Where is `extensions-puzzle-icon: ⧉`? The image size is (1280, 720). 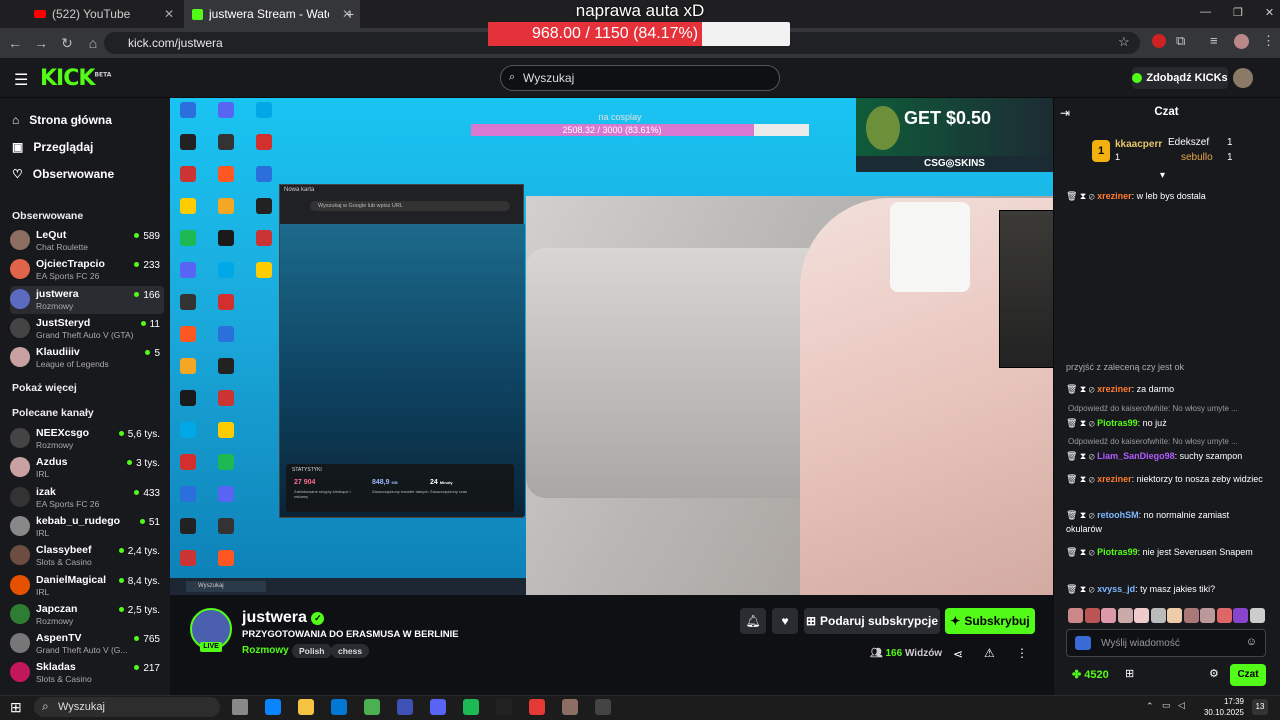 extensions-puzzle-icon: ⧉ is located at coordinates (1180, 41).